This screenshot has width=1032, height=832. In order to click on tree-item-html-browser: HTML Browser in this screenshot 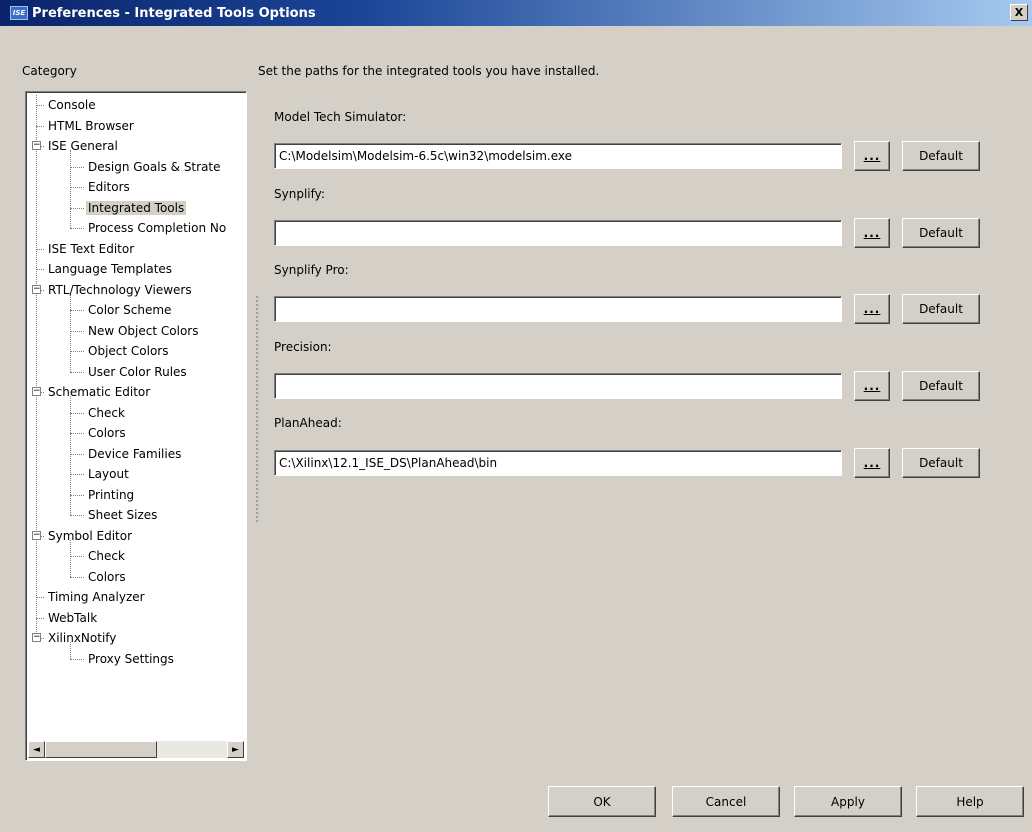, I will do `click(91, 126)`.